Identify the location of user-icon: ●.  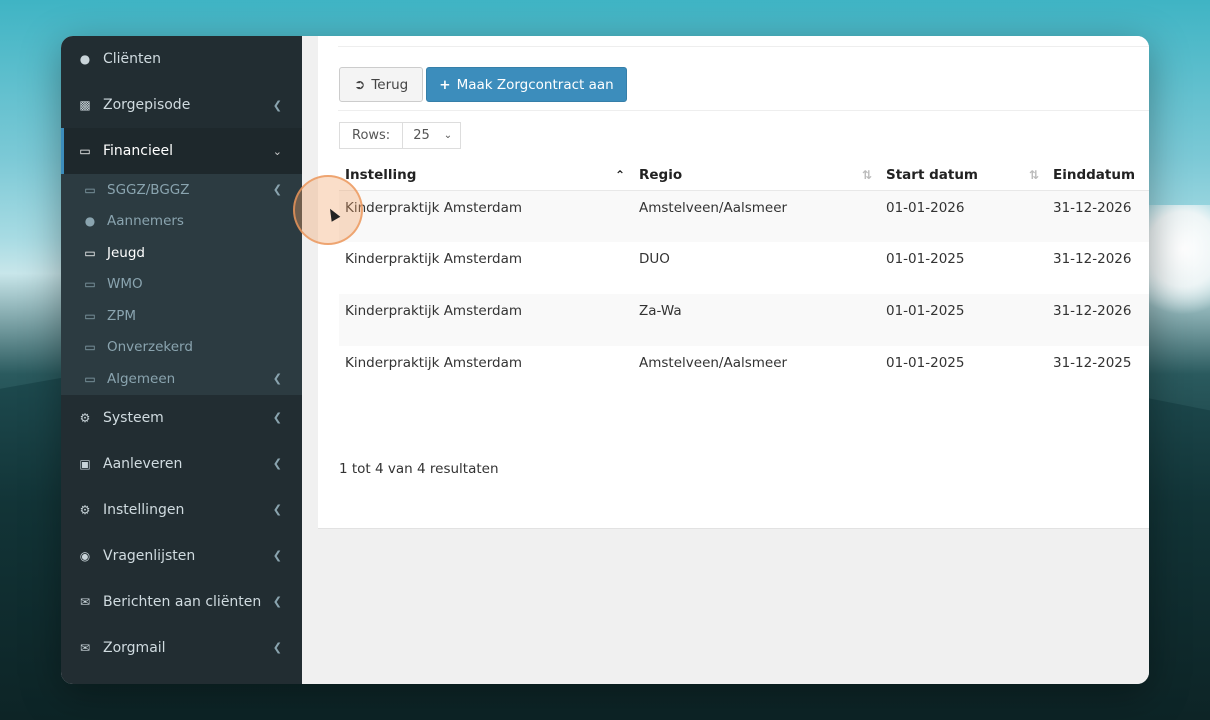
(85, 59).